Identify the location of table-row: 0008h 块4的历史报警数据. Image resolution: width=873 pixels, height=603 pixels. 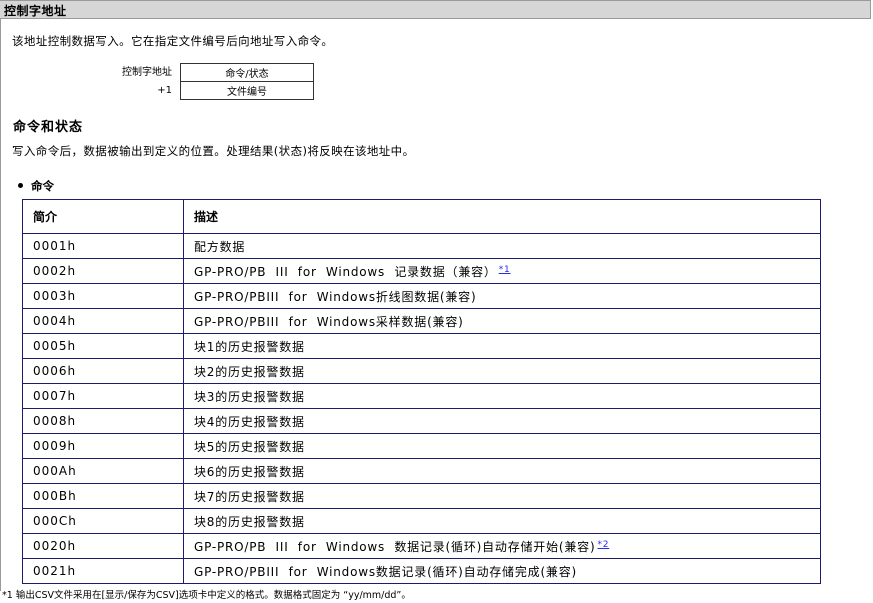
(421, 421).